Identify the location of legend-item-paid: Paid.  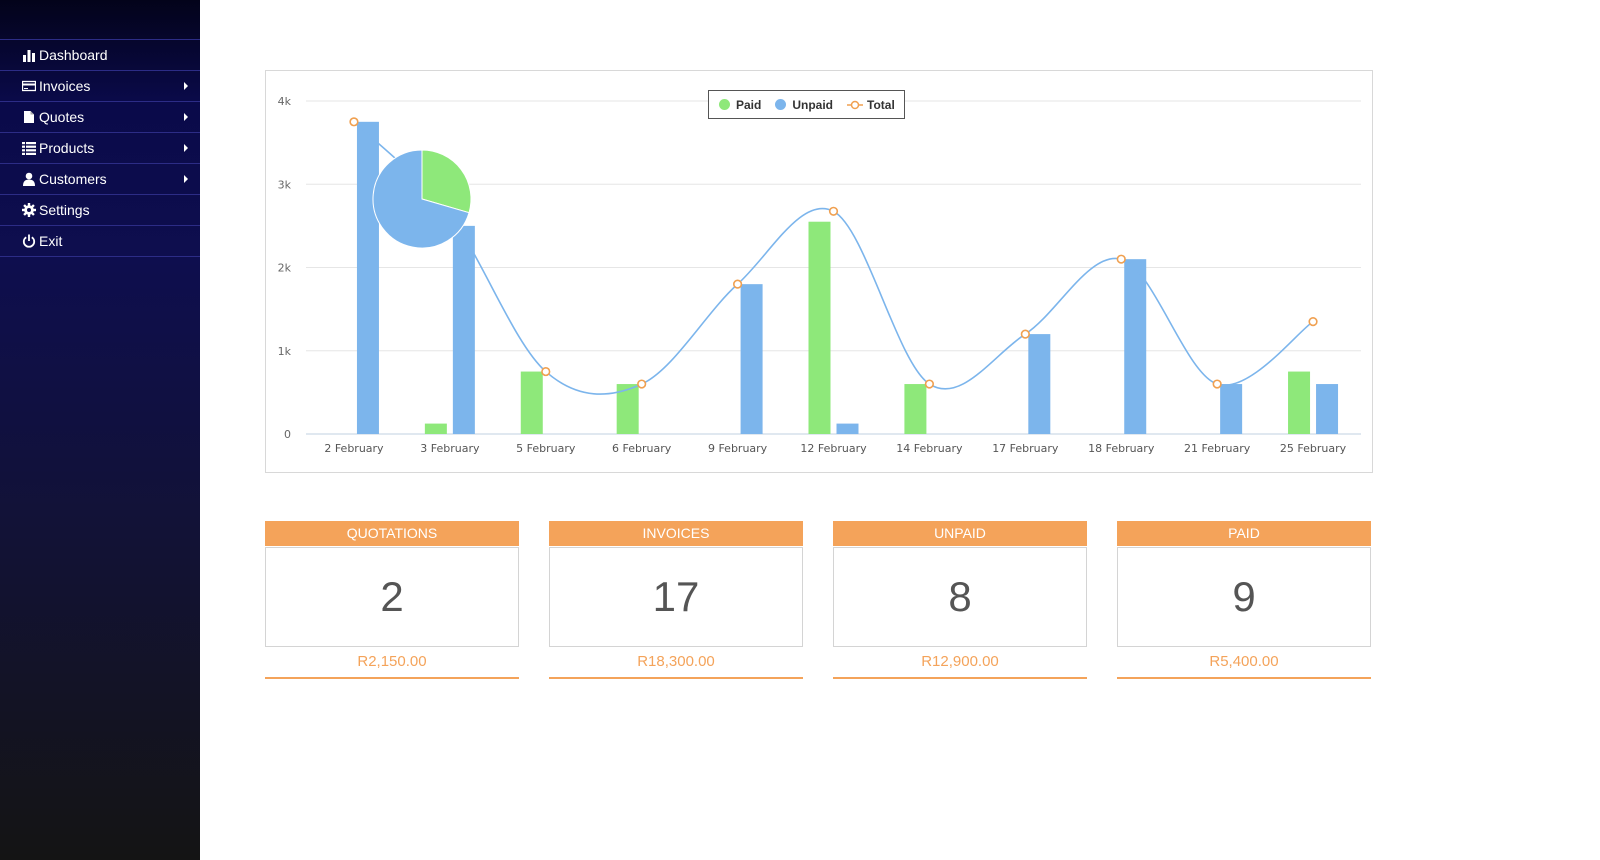
(740, 105).